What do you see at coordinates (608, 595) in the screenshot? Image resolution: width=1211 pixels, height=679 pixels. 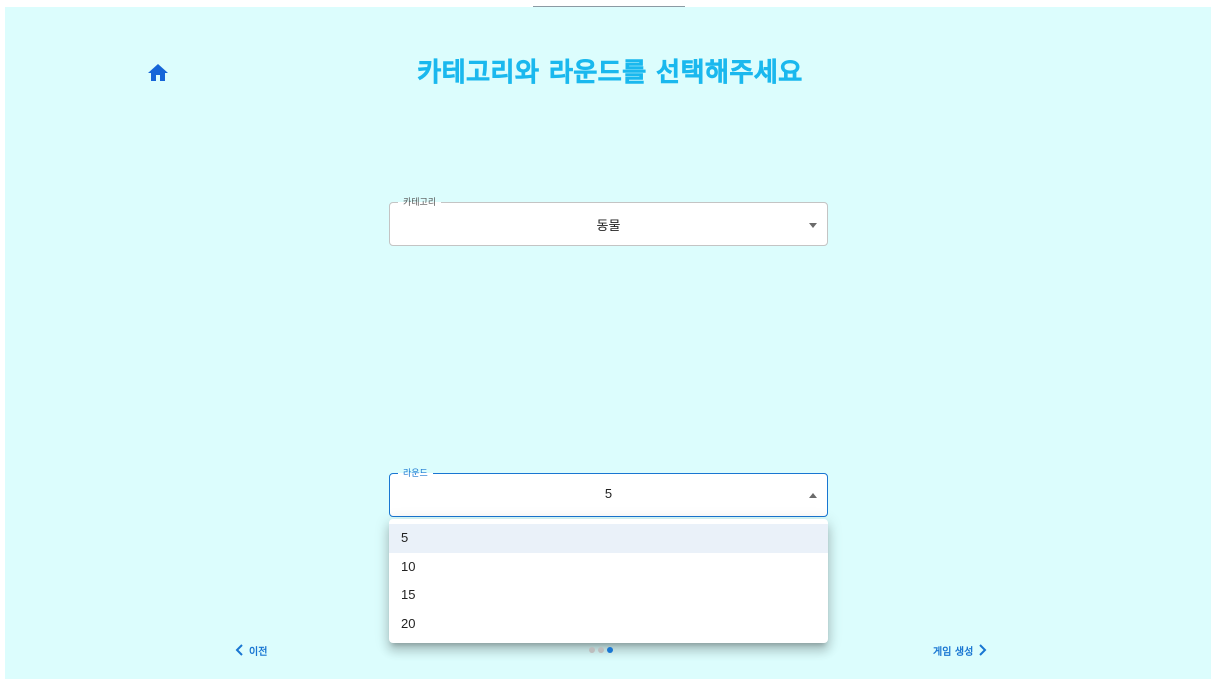 I see `round-option: 15` at bounding box center [608, 595].